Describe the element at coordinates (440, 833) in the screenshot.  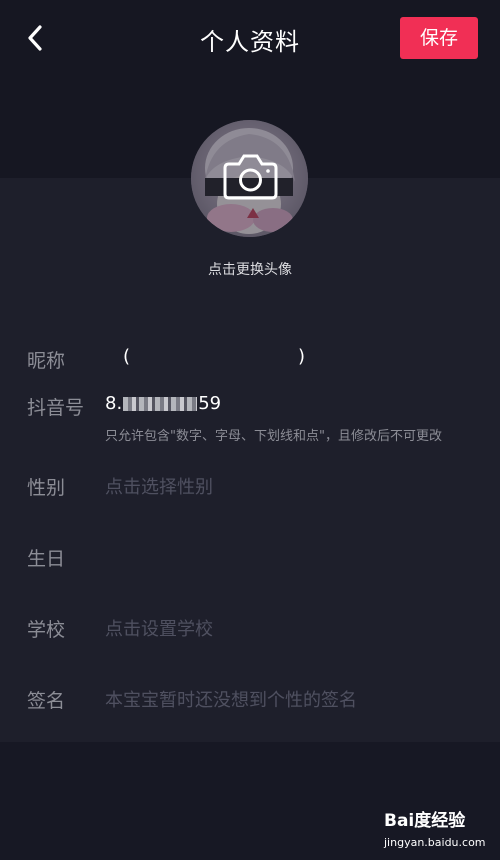
I see `baidu-jingyan-watermark: Bai度经验 jingyan.baidu.com` at that location.